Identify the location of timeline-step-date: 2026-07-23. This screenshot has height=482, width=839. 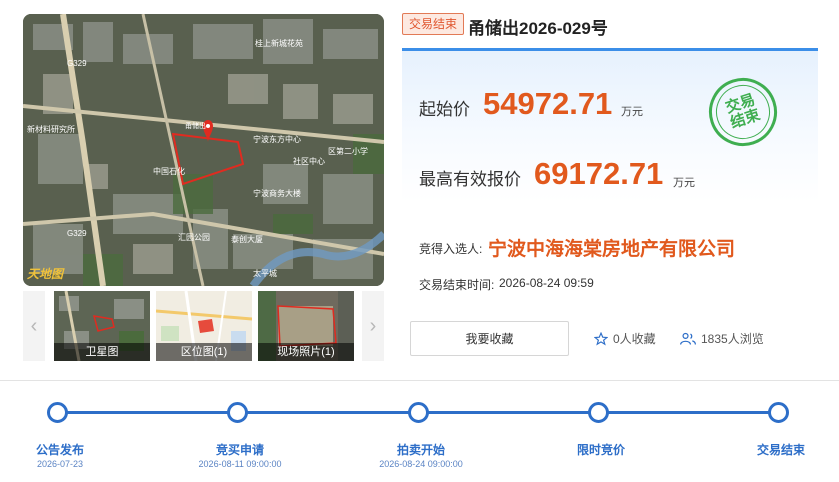
(60, 464).